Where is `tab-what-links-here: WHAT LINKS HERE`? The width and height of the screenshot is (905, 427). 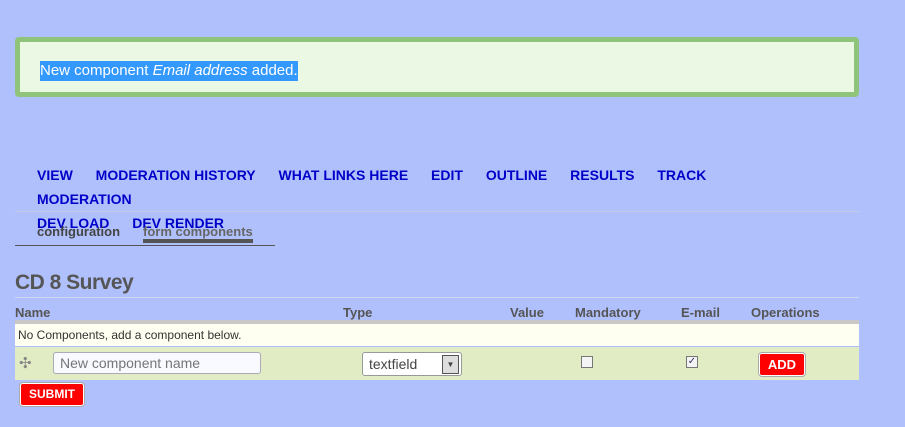 tab-what-links-here: WHAT LINKS HERE is located at coordinates (344, 175).